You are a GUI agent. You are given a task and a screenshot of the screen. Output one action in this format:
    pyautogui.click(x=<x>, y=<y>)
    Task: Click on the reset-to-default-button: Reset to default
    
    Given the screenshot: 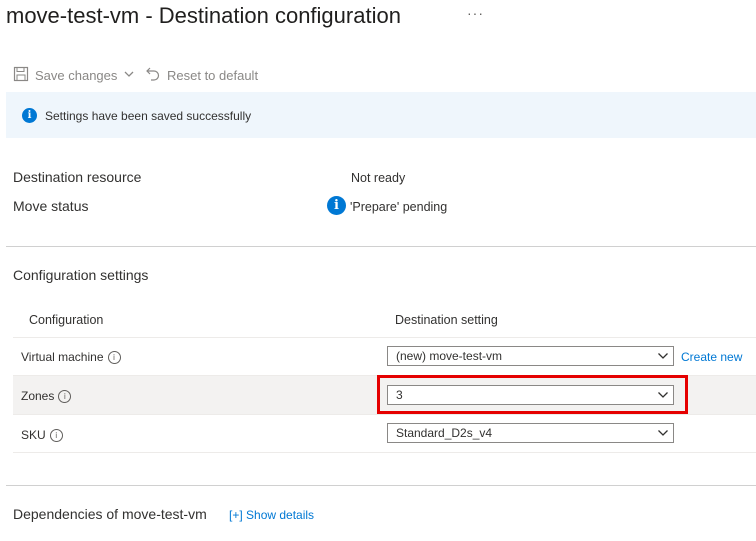 What is the action you would take?
    pyautogui.click(x=201, y=75)
    